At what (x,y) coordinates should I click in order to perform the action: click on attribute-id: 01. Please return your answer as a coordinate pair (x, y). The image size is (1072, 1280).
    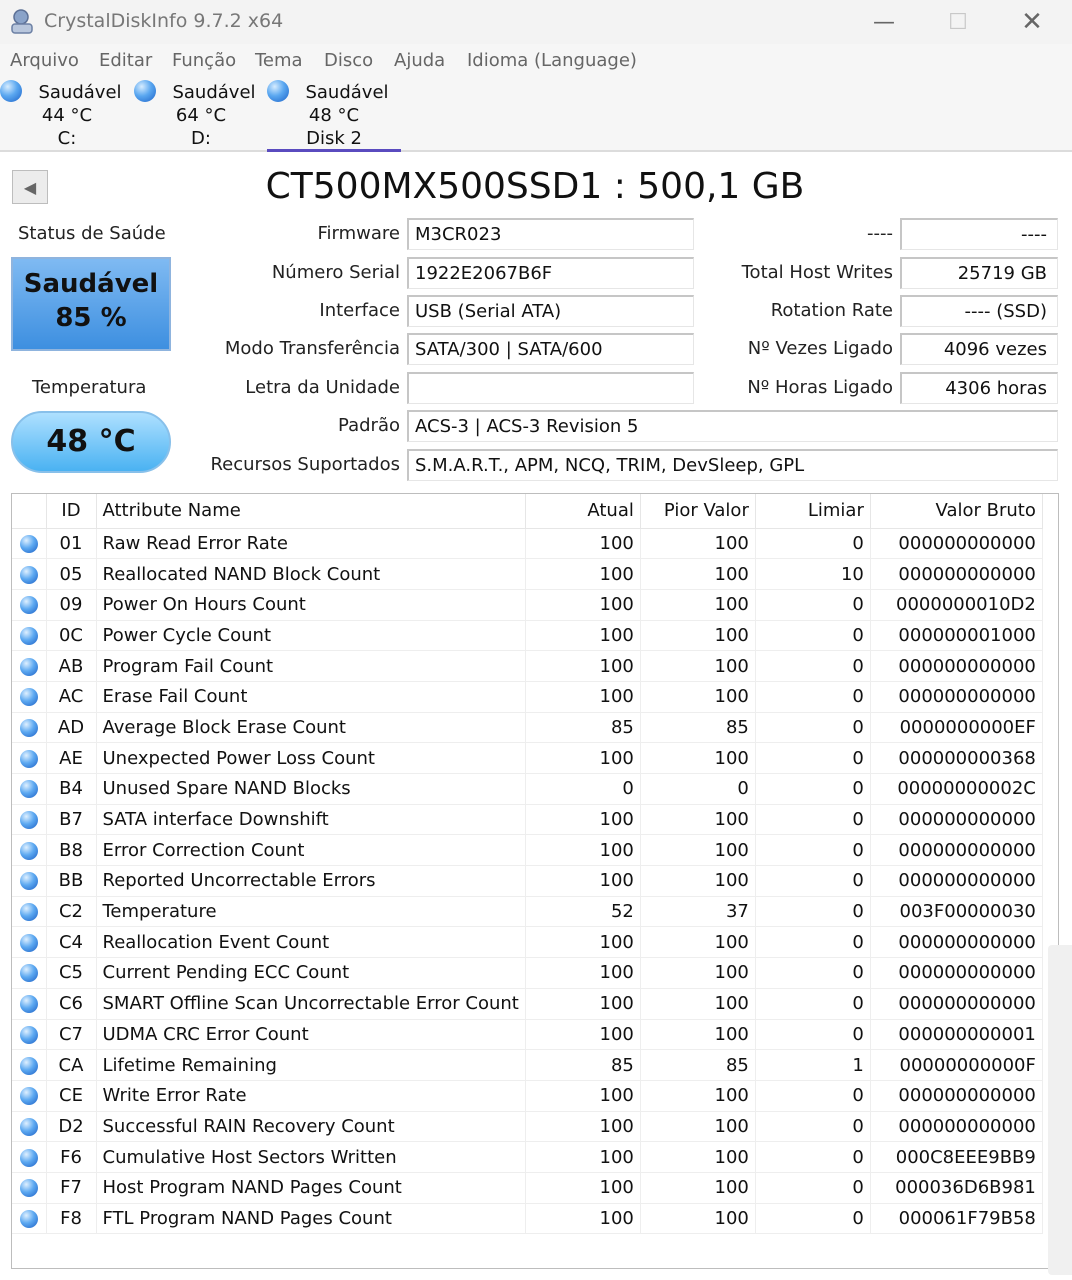
    Looking at the image, I should click on (71, 544).